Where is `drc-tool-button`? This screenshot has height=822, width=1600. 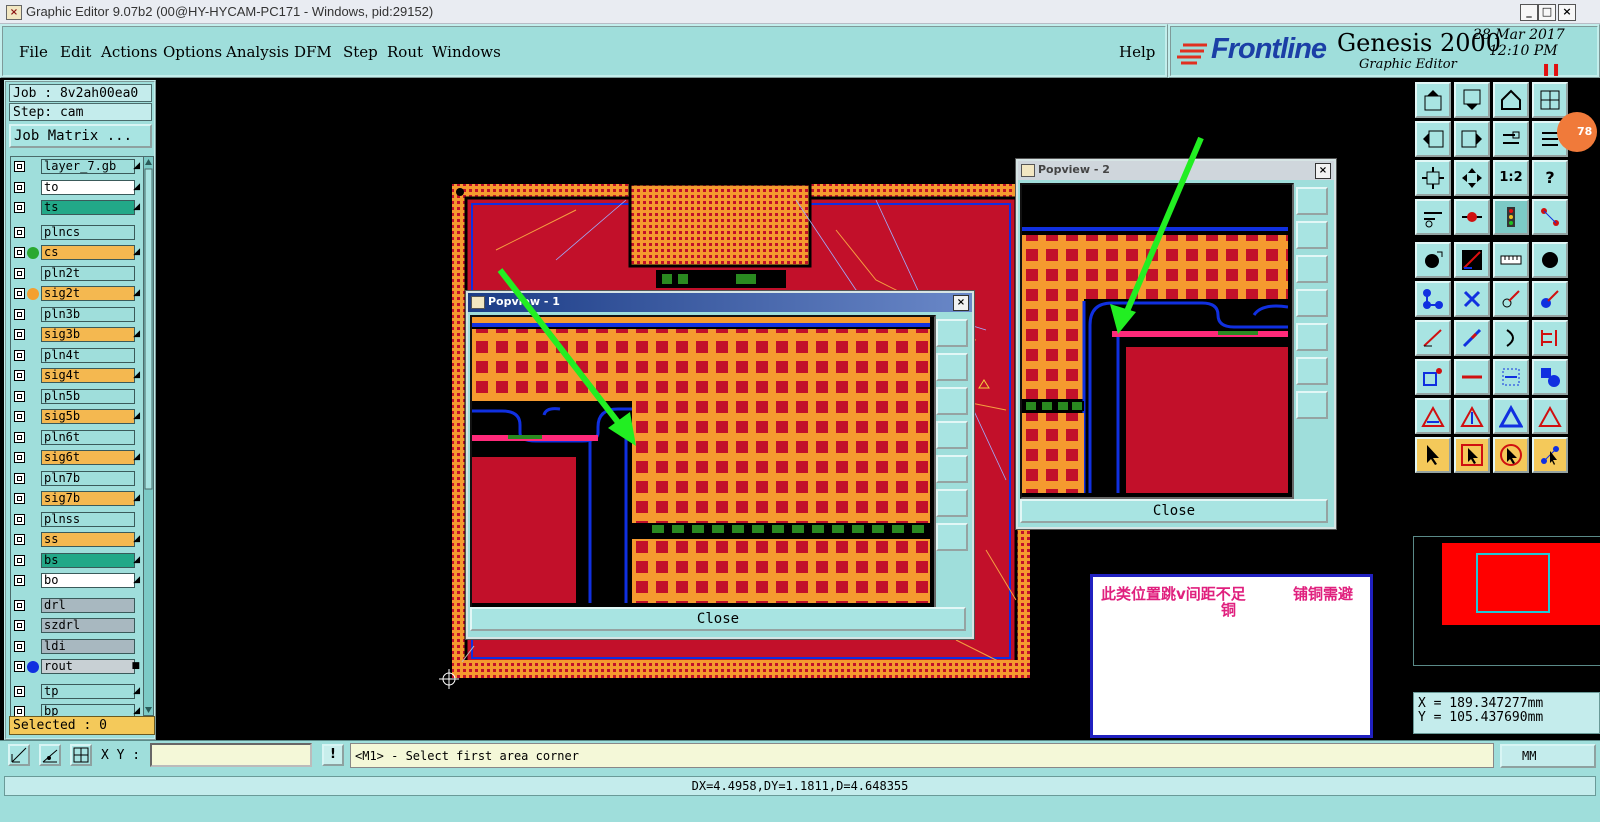
drc-tool-button is located at coordinates (1472, 260).